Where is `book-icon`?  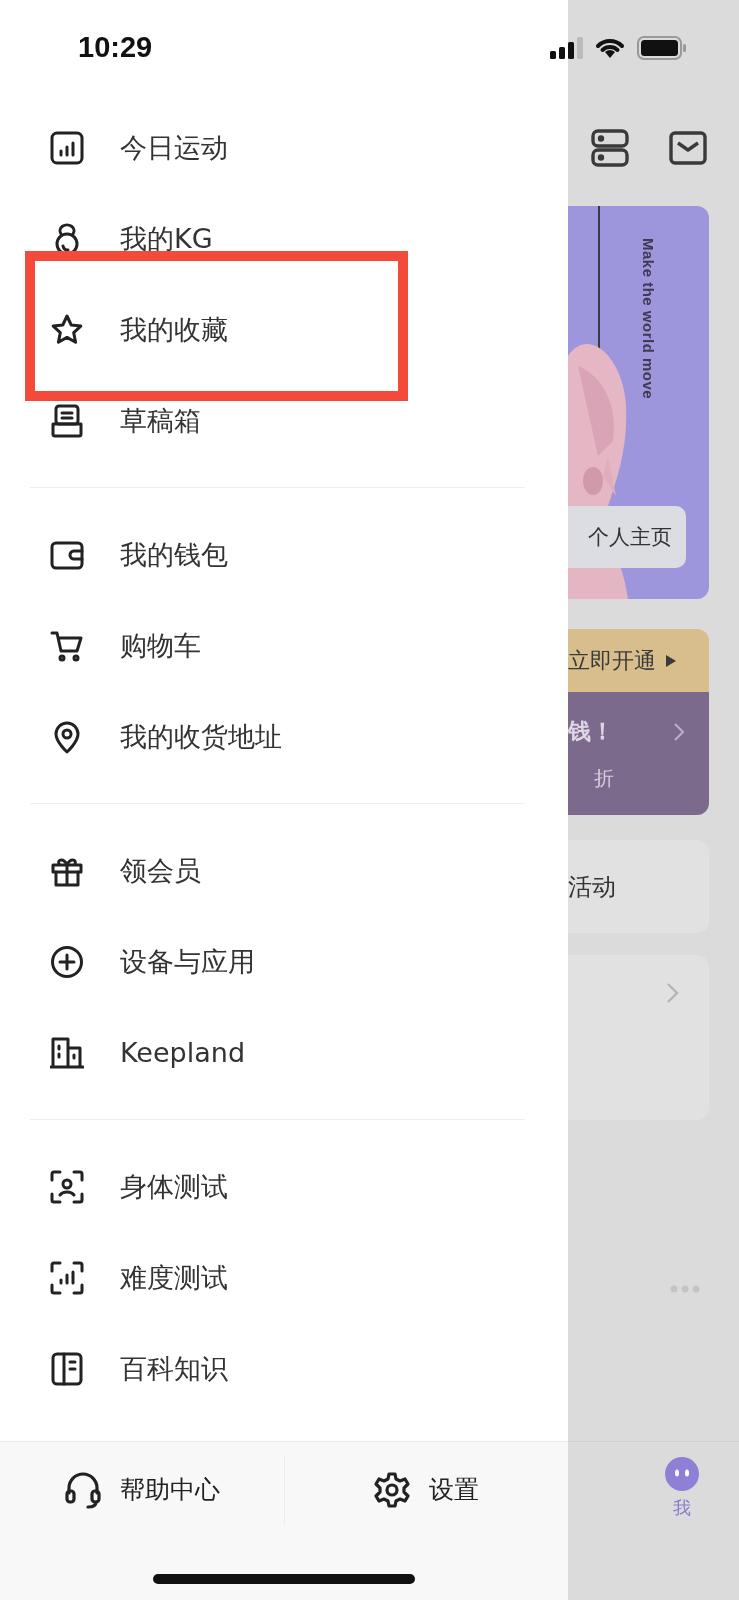
book-icon is located at coordinates (67, 1368).